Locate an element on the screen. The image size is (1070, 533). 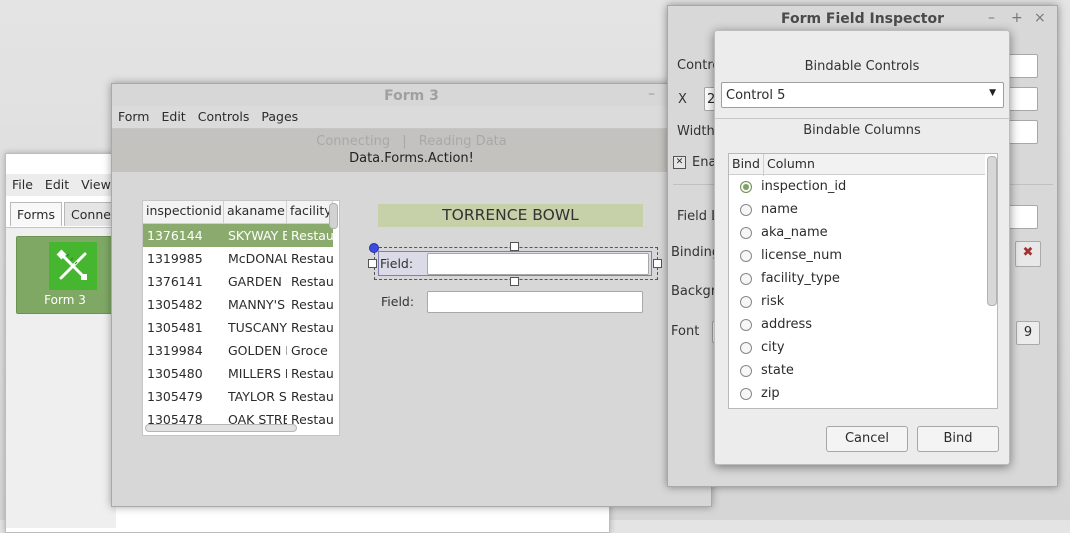
list-vertical-scrollbar is located at coordinates (992, 231).